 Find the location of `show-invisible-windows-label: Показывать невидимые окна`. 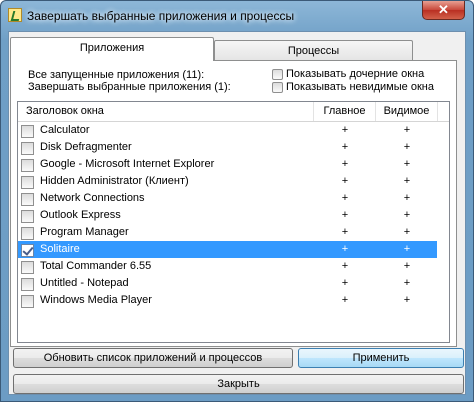

show-invisible-windows-label: Показывать невидимые окна is located at coordinates (360, 87).